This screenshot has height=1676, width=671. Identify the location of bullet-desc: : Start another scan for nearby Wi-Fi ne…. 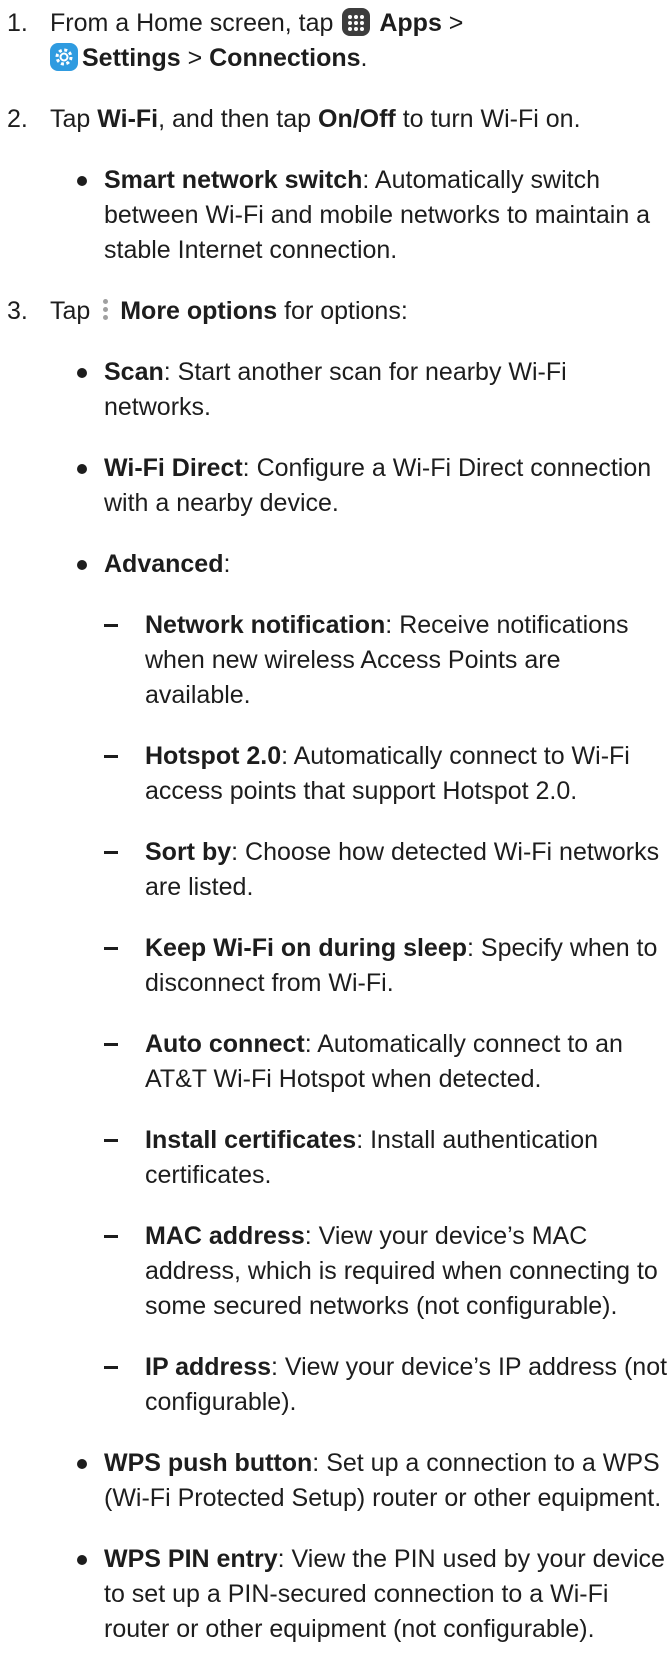
(335, 389).